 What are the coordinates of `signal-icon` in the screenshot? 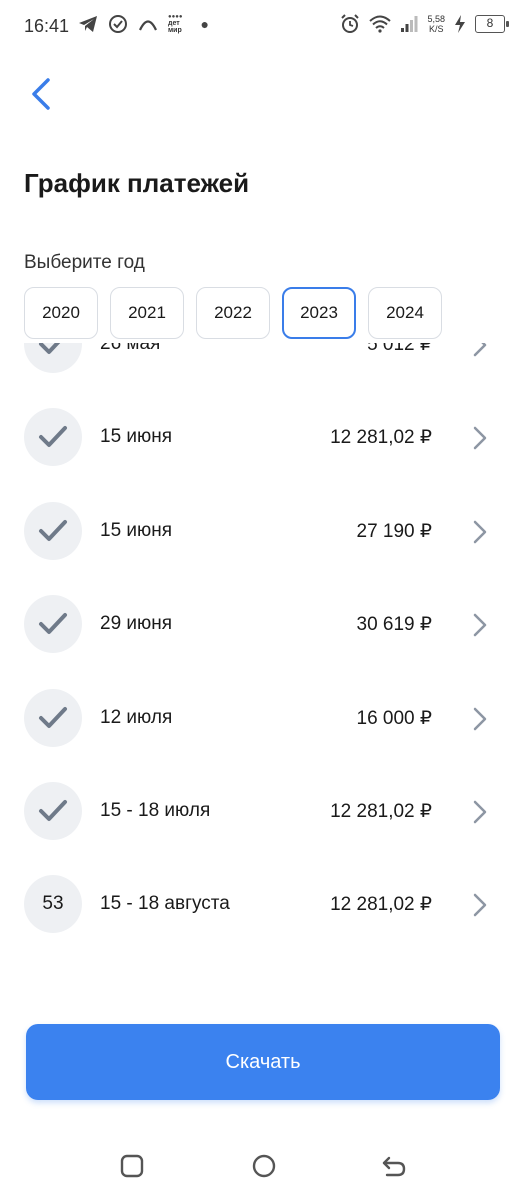 It's located at (409, 24).